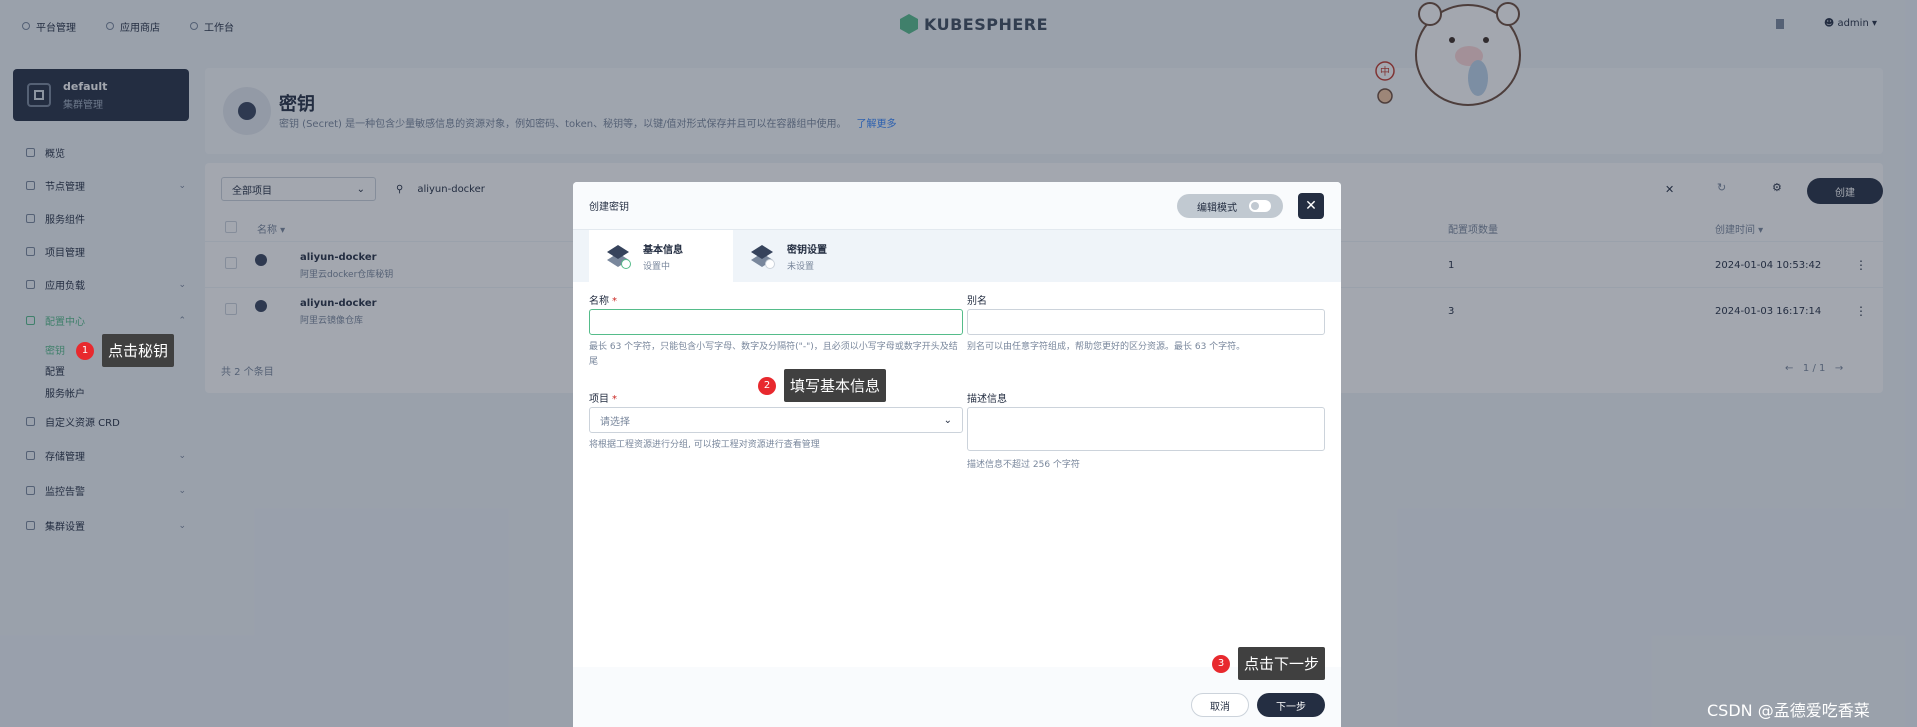 Image resolution: width=1917 pixels, height=727 pixels. What do you see at coordinates (1291, 705) in the screenshot?
I see `next-button: 下一步` at bounding box center [1291, 705].